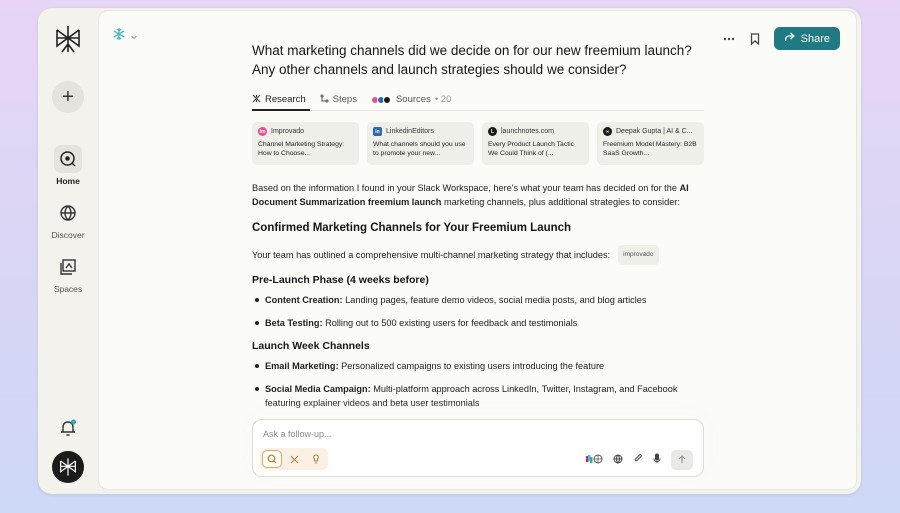 The width and height of the screenshot is (900, 513). I want to click on sidebar-item-discover: Discover, so click(68, 219).